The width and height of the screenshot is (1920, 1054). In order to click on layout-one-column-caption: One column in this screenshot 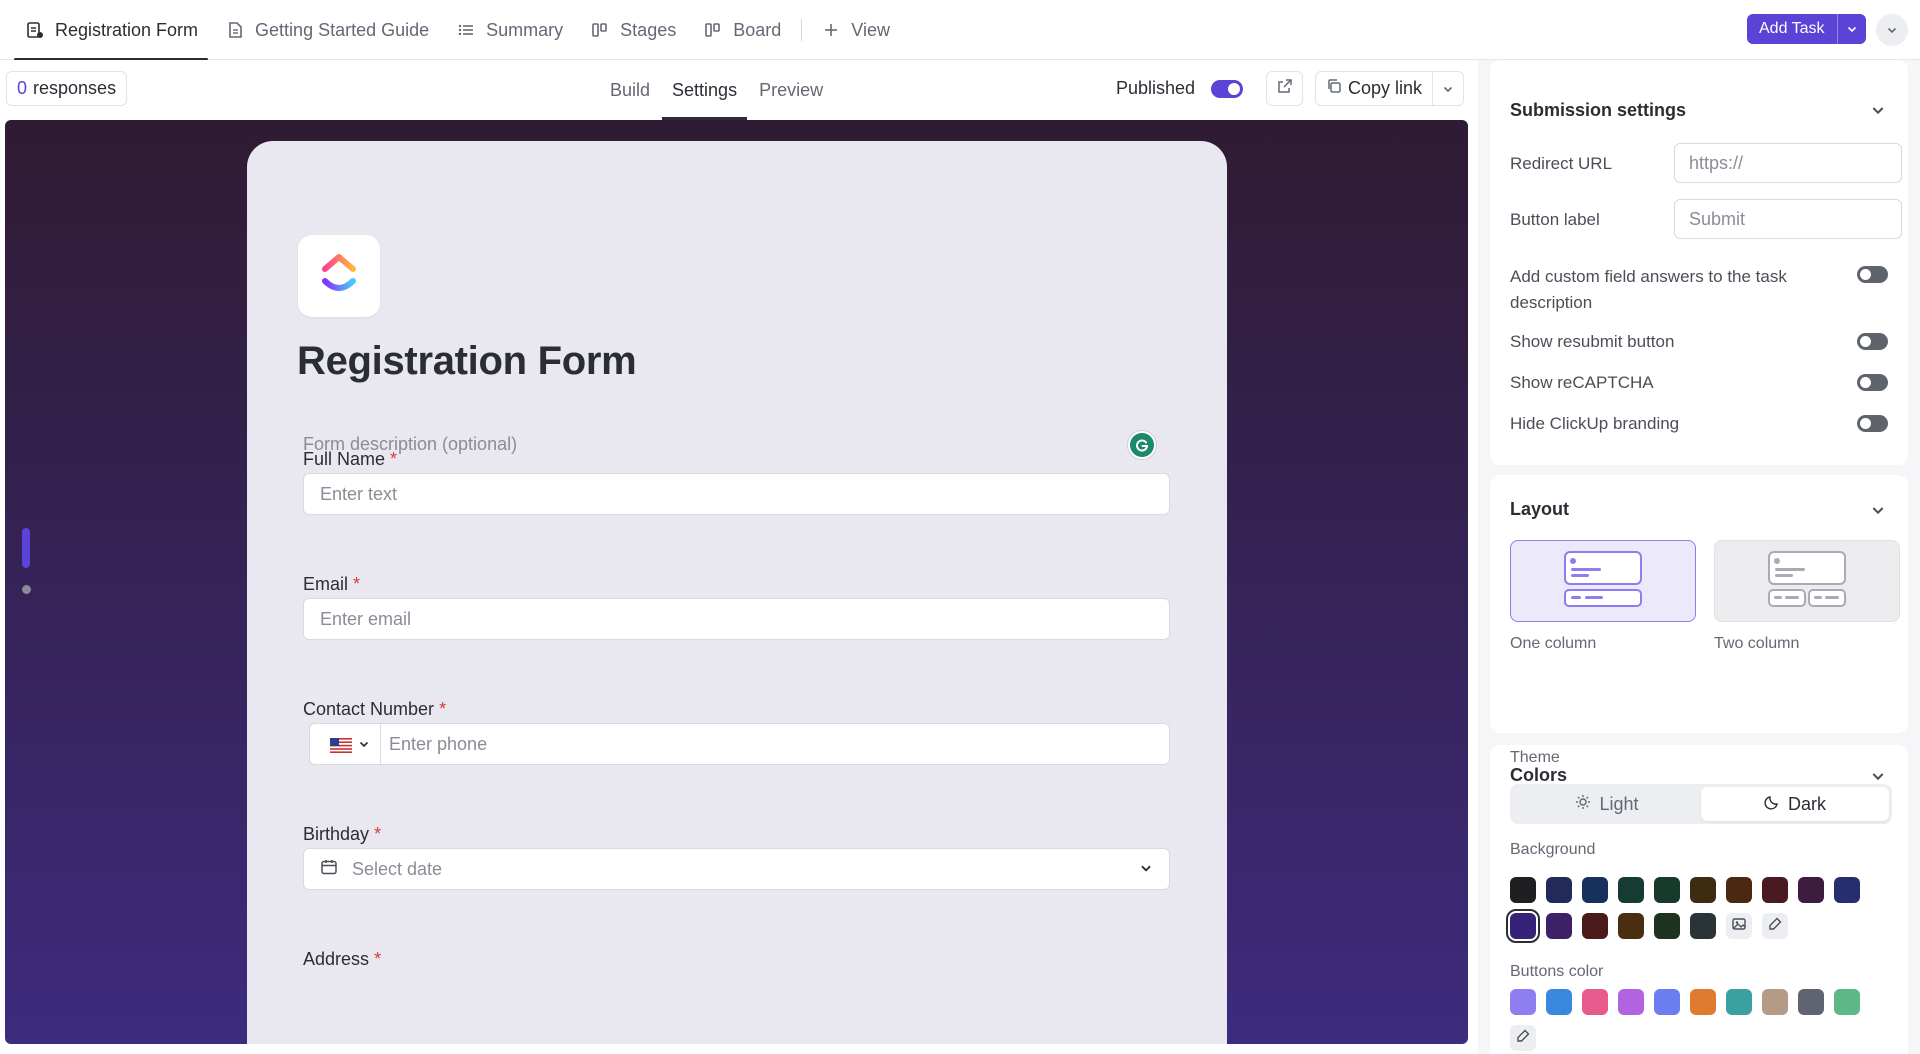, I will do `click(1553, 643)`.